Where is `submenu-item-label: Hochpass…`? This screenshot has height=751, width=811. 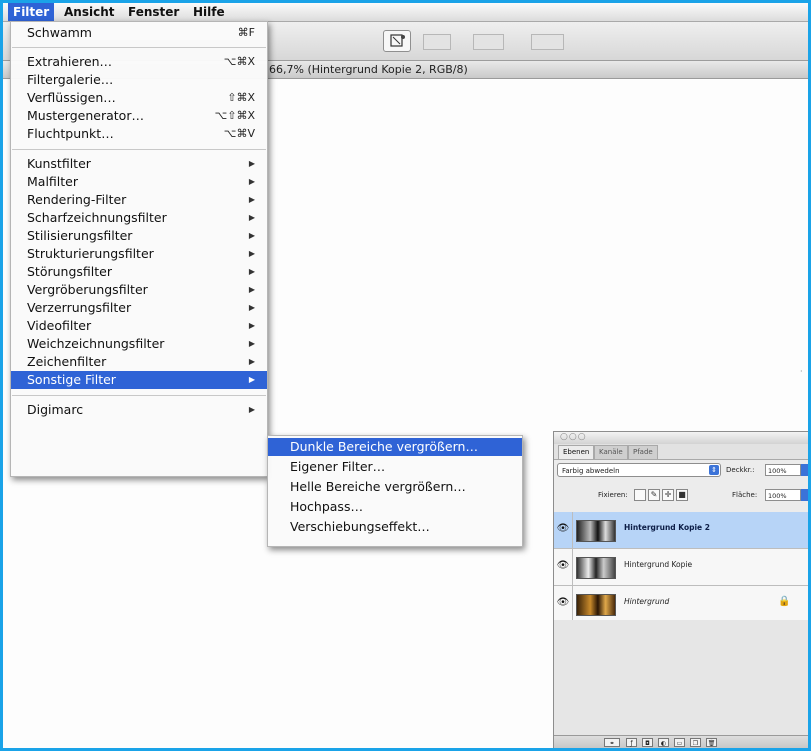
submenu-item-label: Hochpass… is located at coordinates (326, 506).